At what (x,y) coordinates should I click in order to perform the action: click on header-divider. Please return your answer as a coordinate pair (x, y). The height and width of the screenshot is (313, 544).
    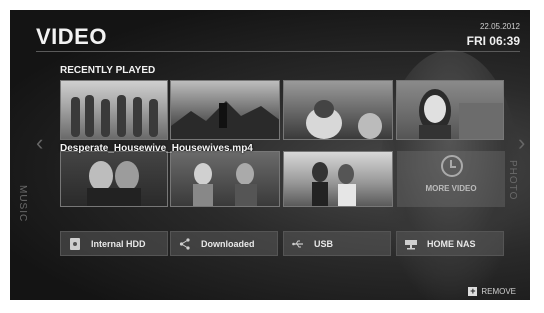
    Looking at the image, I should click on (278, 51).